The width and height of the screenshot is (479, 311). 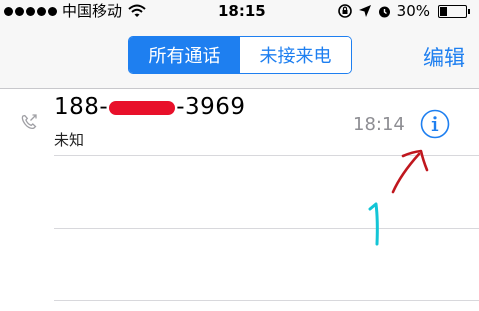 I want to click on wifi-icon, so click(x=137, y=10).